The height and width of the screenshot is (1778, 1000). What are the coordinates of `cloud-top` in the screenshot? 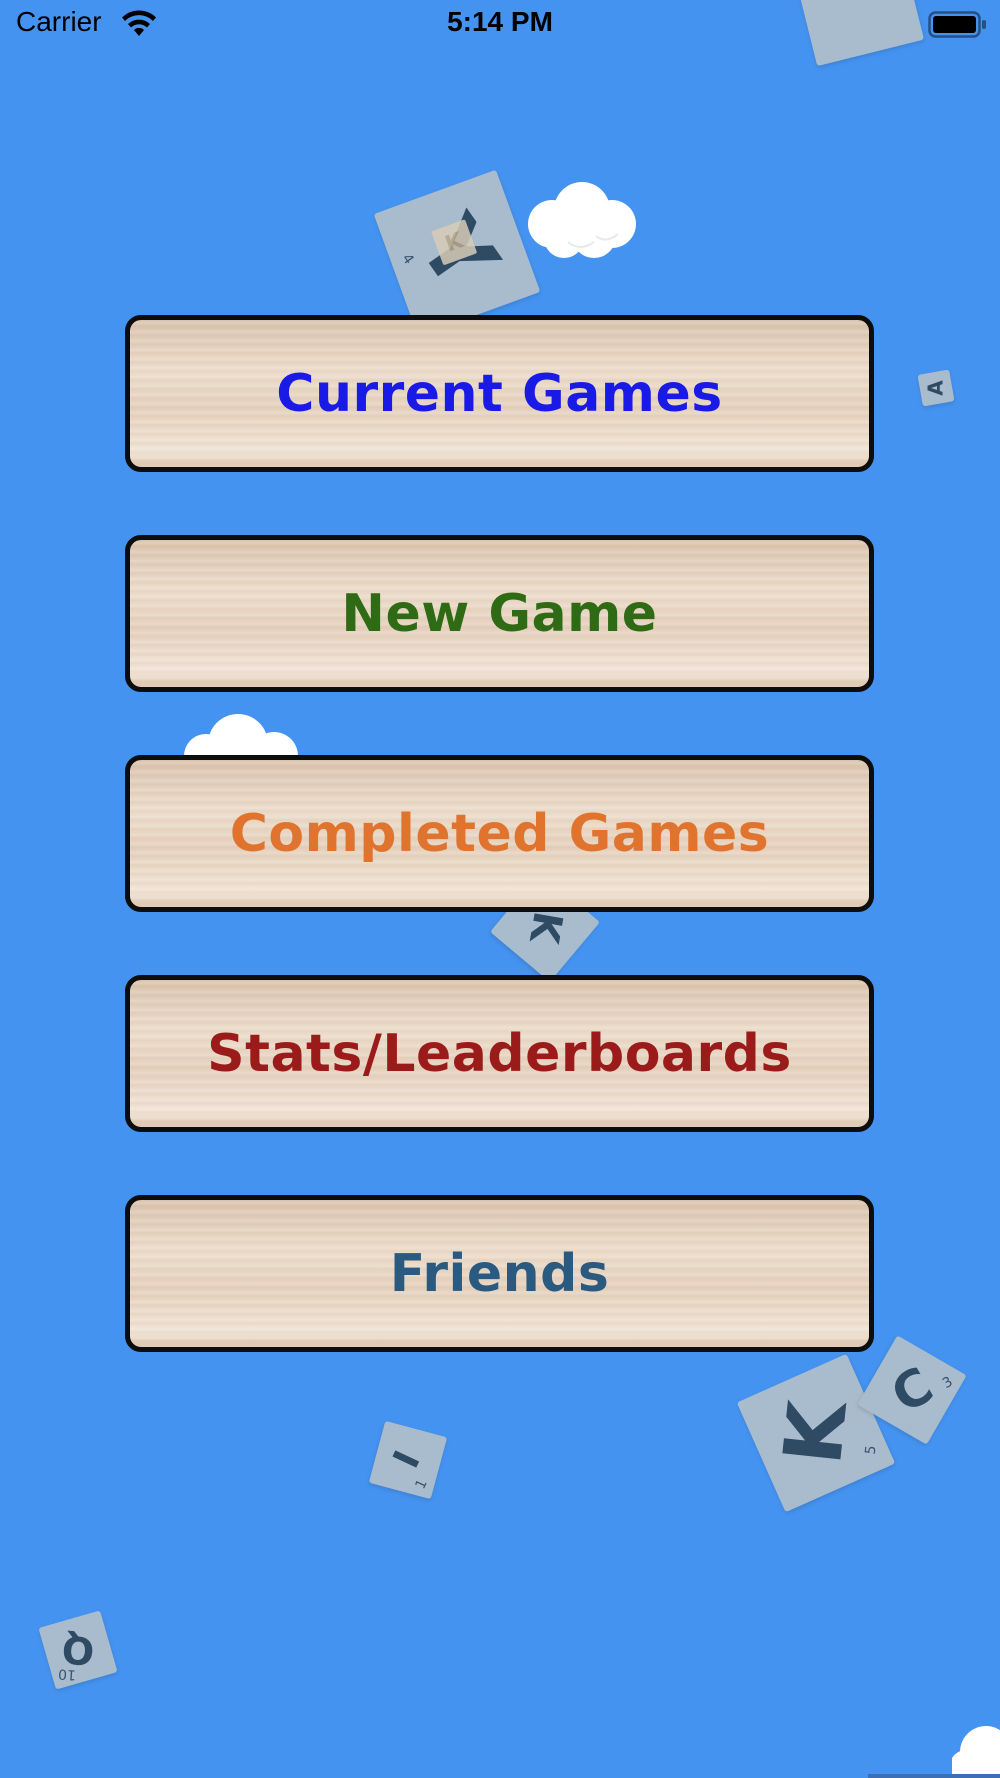 It's located at (582, 220).